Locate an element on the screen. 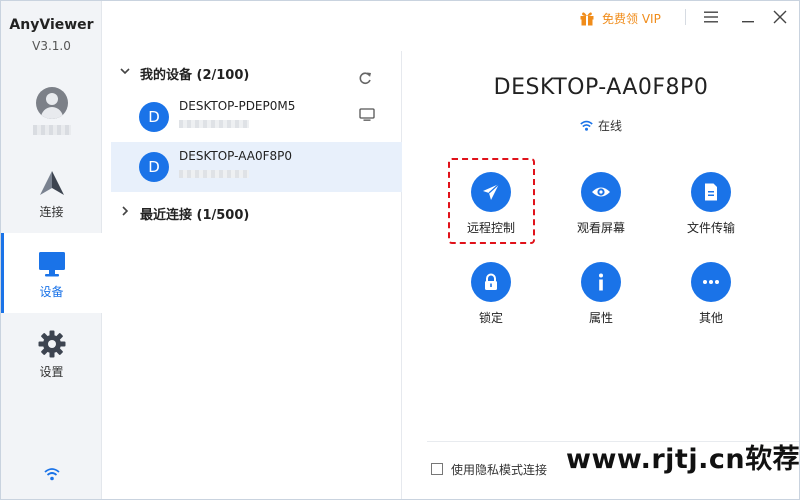 This screenshot has height=500, width=800. file-transfer-button: 文件传输 is located at coordinates (711, 212).